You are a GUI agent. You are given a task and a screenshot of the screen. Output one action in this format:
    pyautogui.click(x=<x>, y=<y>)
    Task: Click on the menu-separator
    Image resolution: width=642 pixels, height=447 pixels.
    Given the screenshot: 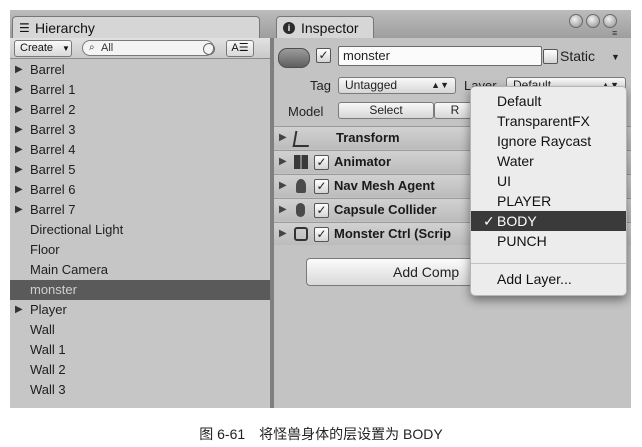 What is the action you would take?
    pyautogui.click(x=548, y=263)
    